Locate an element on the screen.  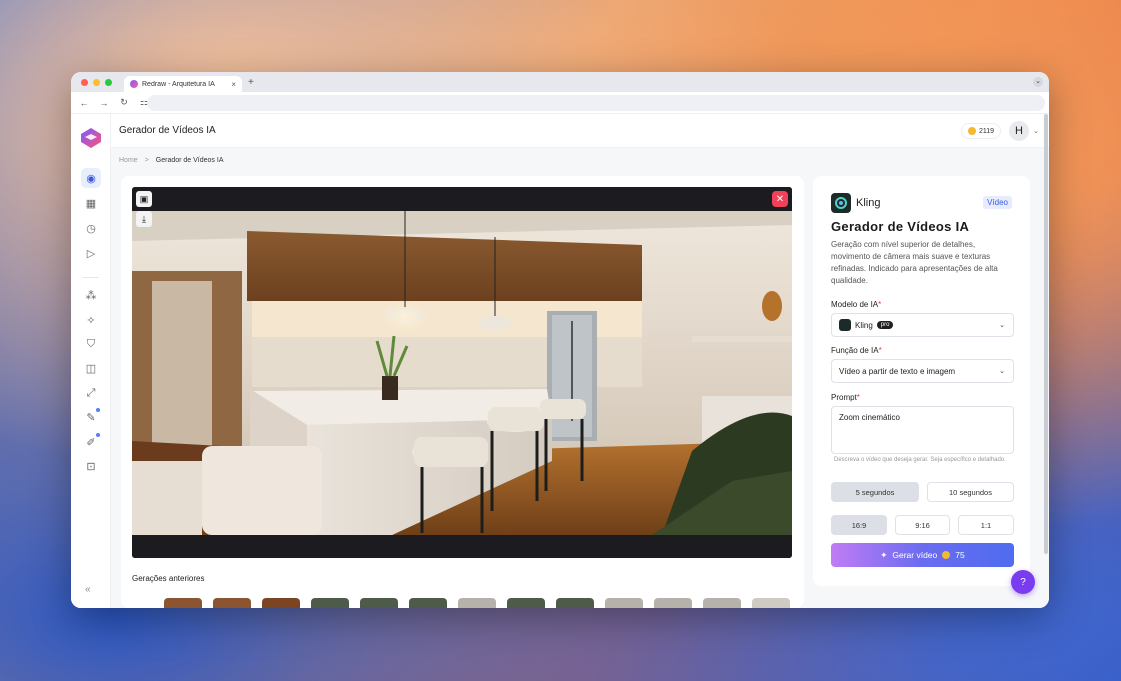
ratio-1-1-button: 1:1 is located at coordinates (986, 525).